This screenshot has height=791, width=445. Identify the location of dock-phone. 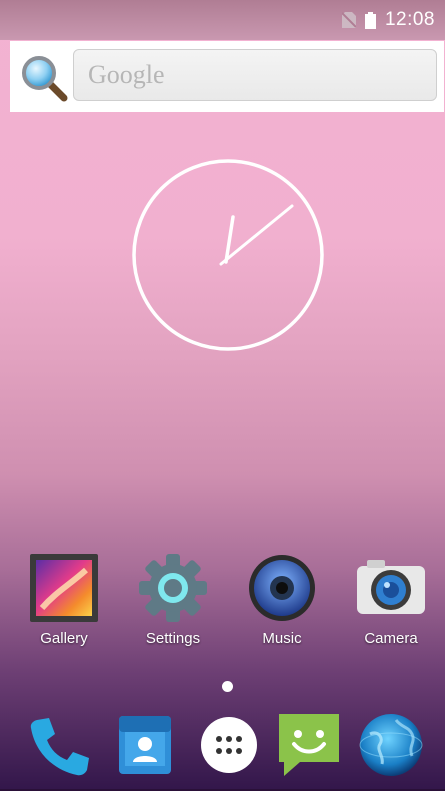
(60, 745).